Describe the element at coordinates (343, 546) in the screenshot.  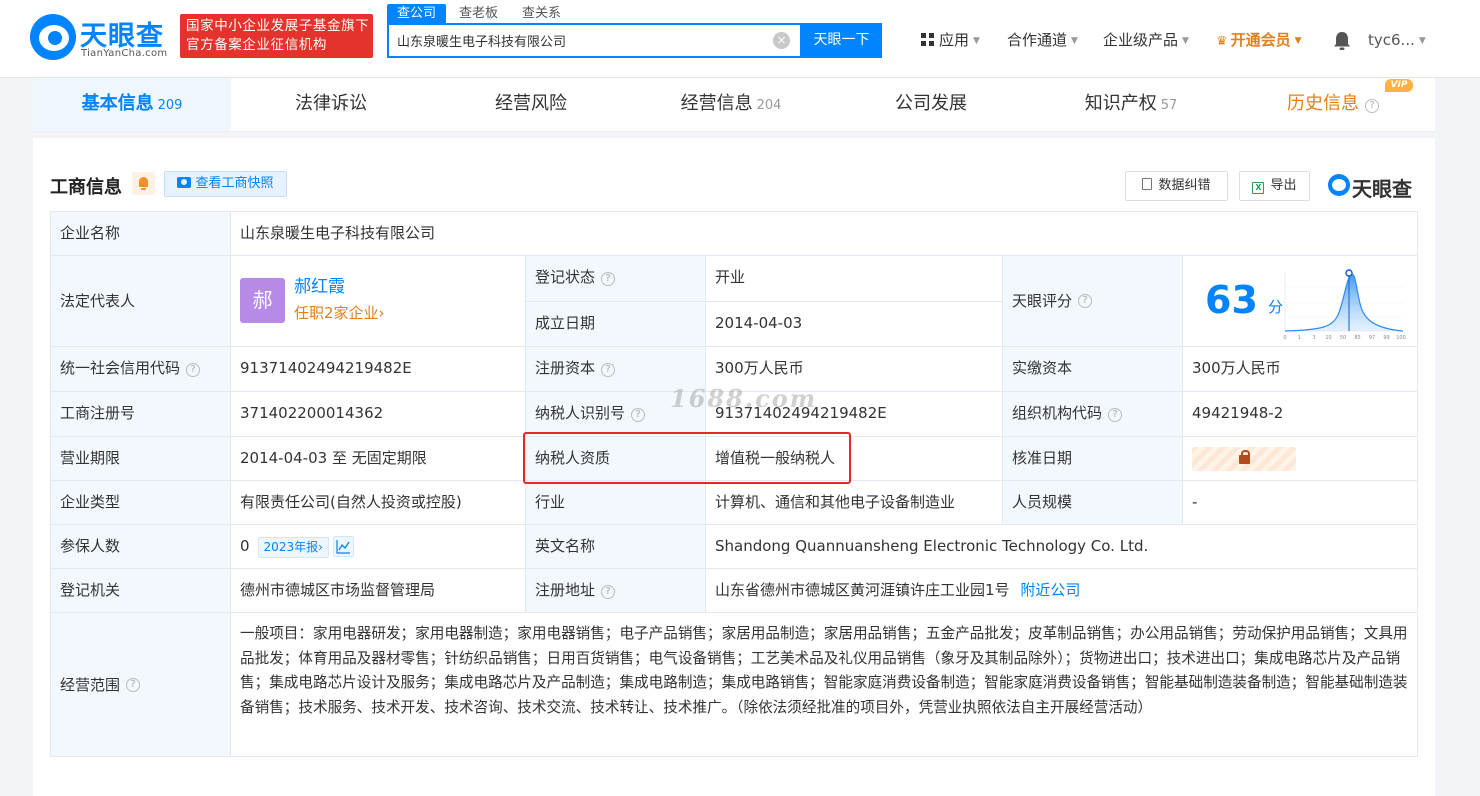
I see `trend-chart-icon` at that location.